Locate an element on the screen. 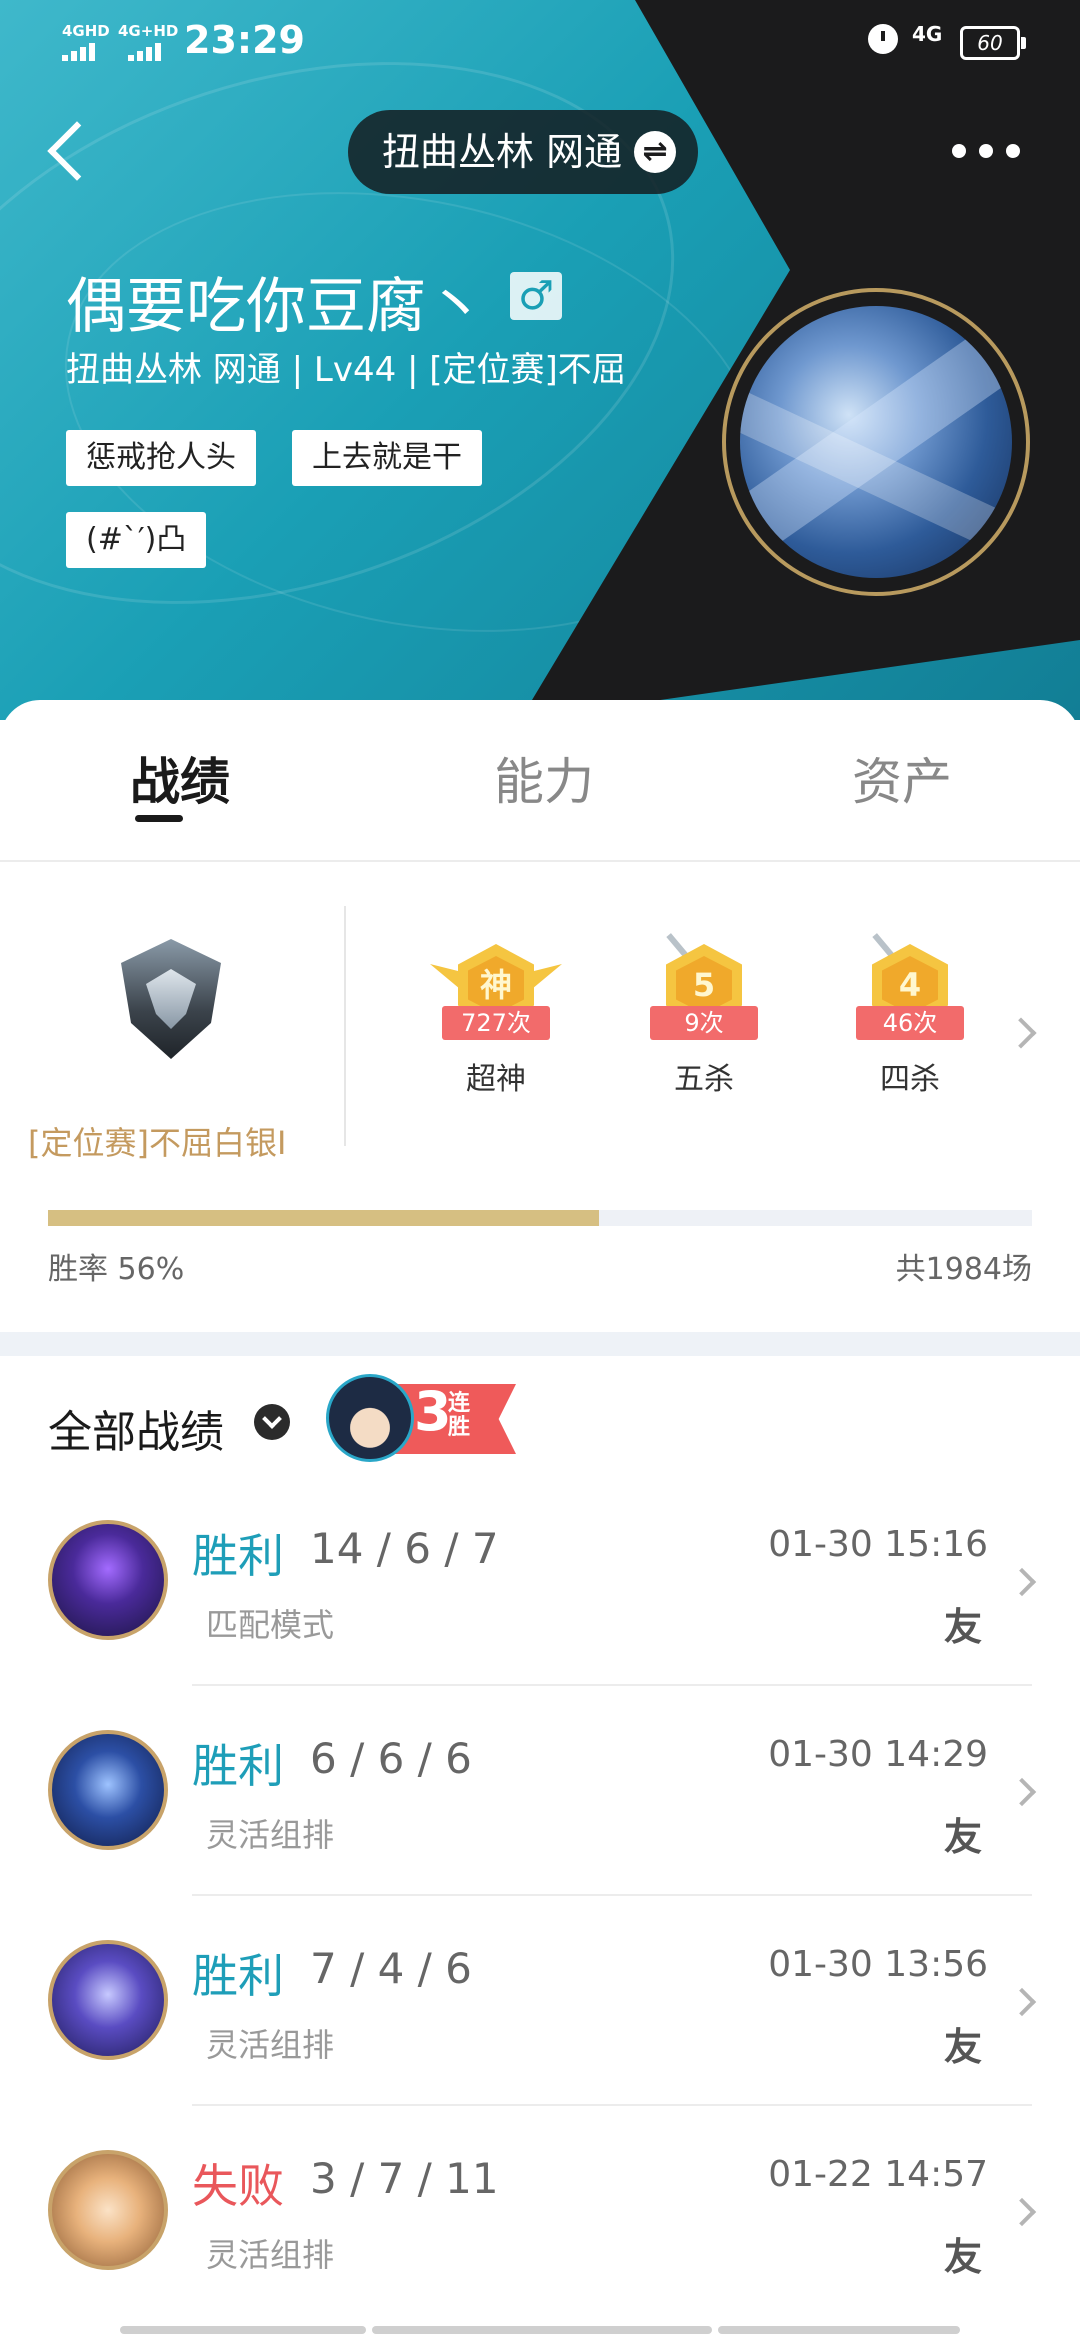  win-streak-badge: 3 连胜 is located at coordinates (421, 1419).